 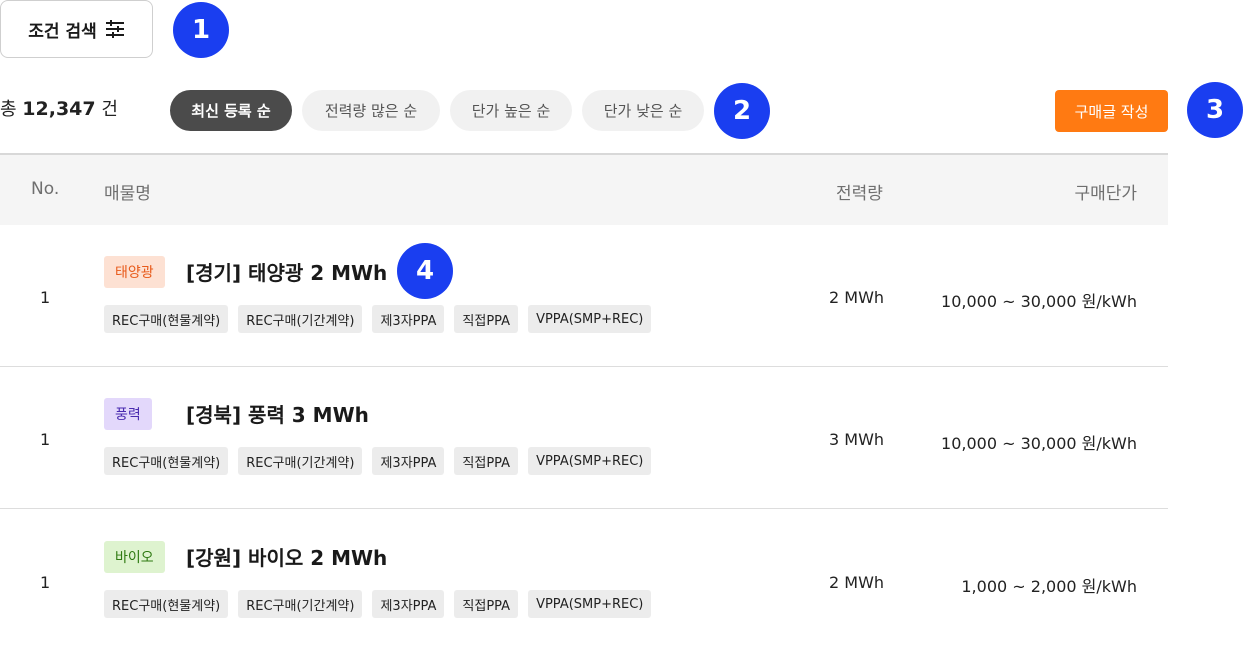 I want to click on category-badge: 풍력, so click(x=128, y=414).